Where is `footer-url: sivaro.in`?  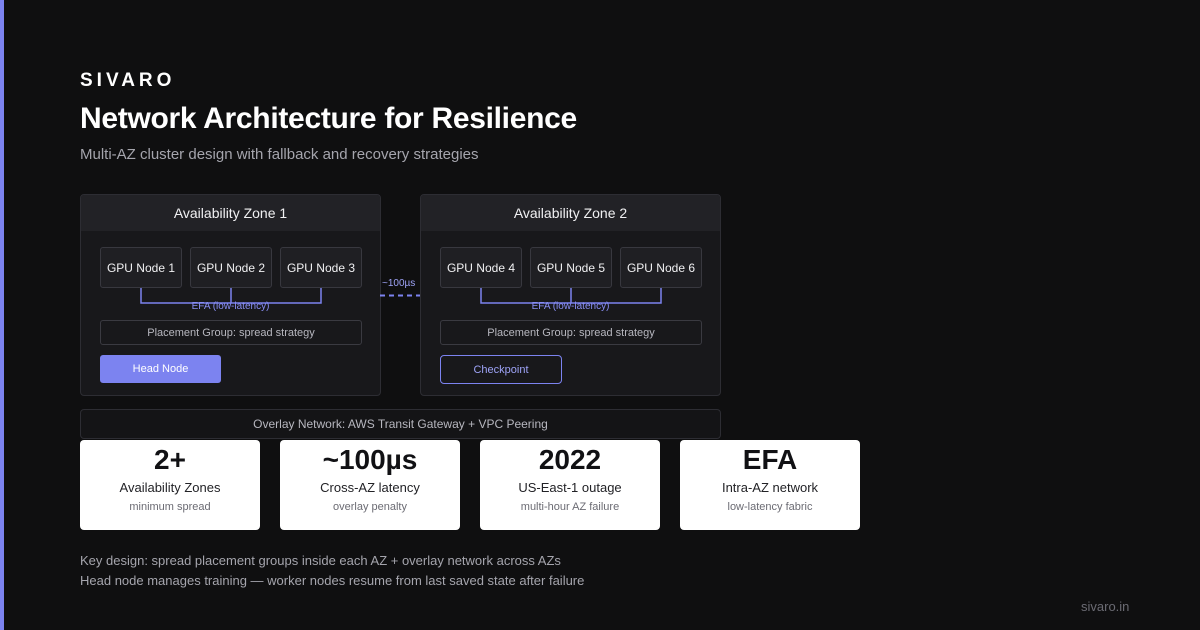 footer-url: sivaro.in is located at coordinates (1105, 606).